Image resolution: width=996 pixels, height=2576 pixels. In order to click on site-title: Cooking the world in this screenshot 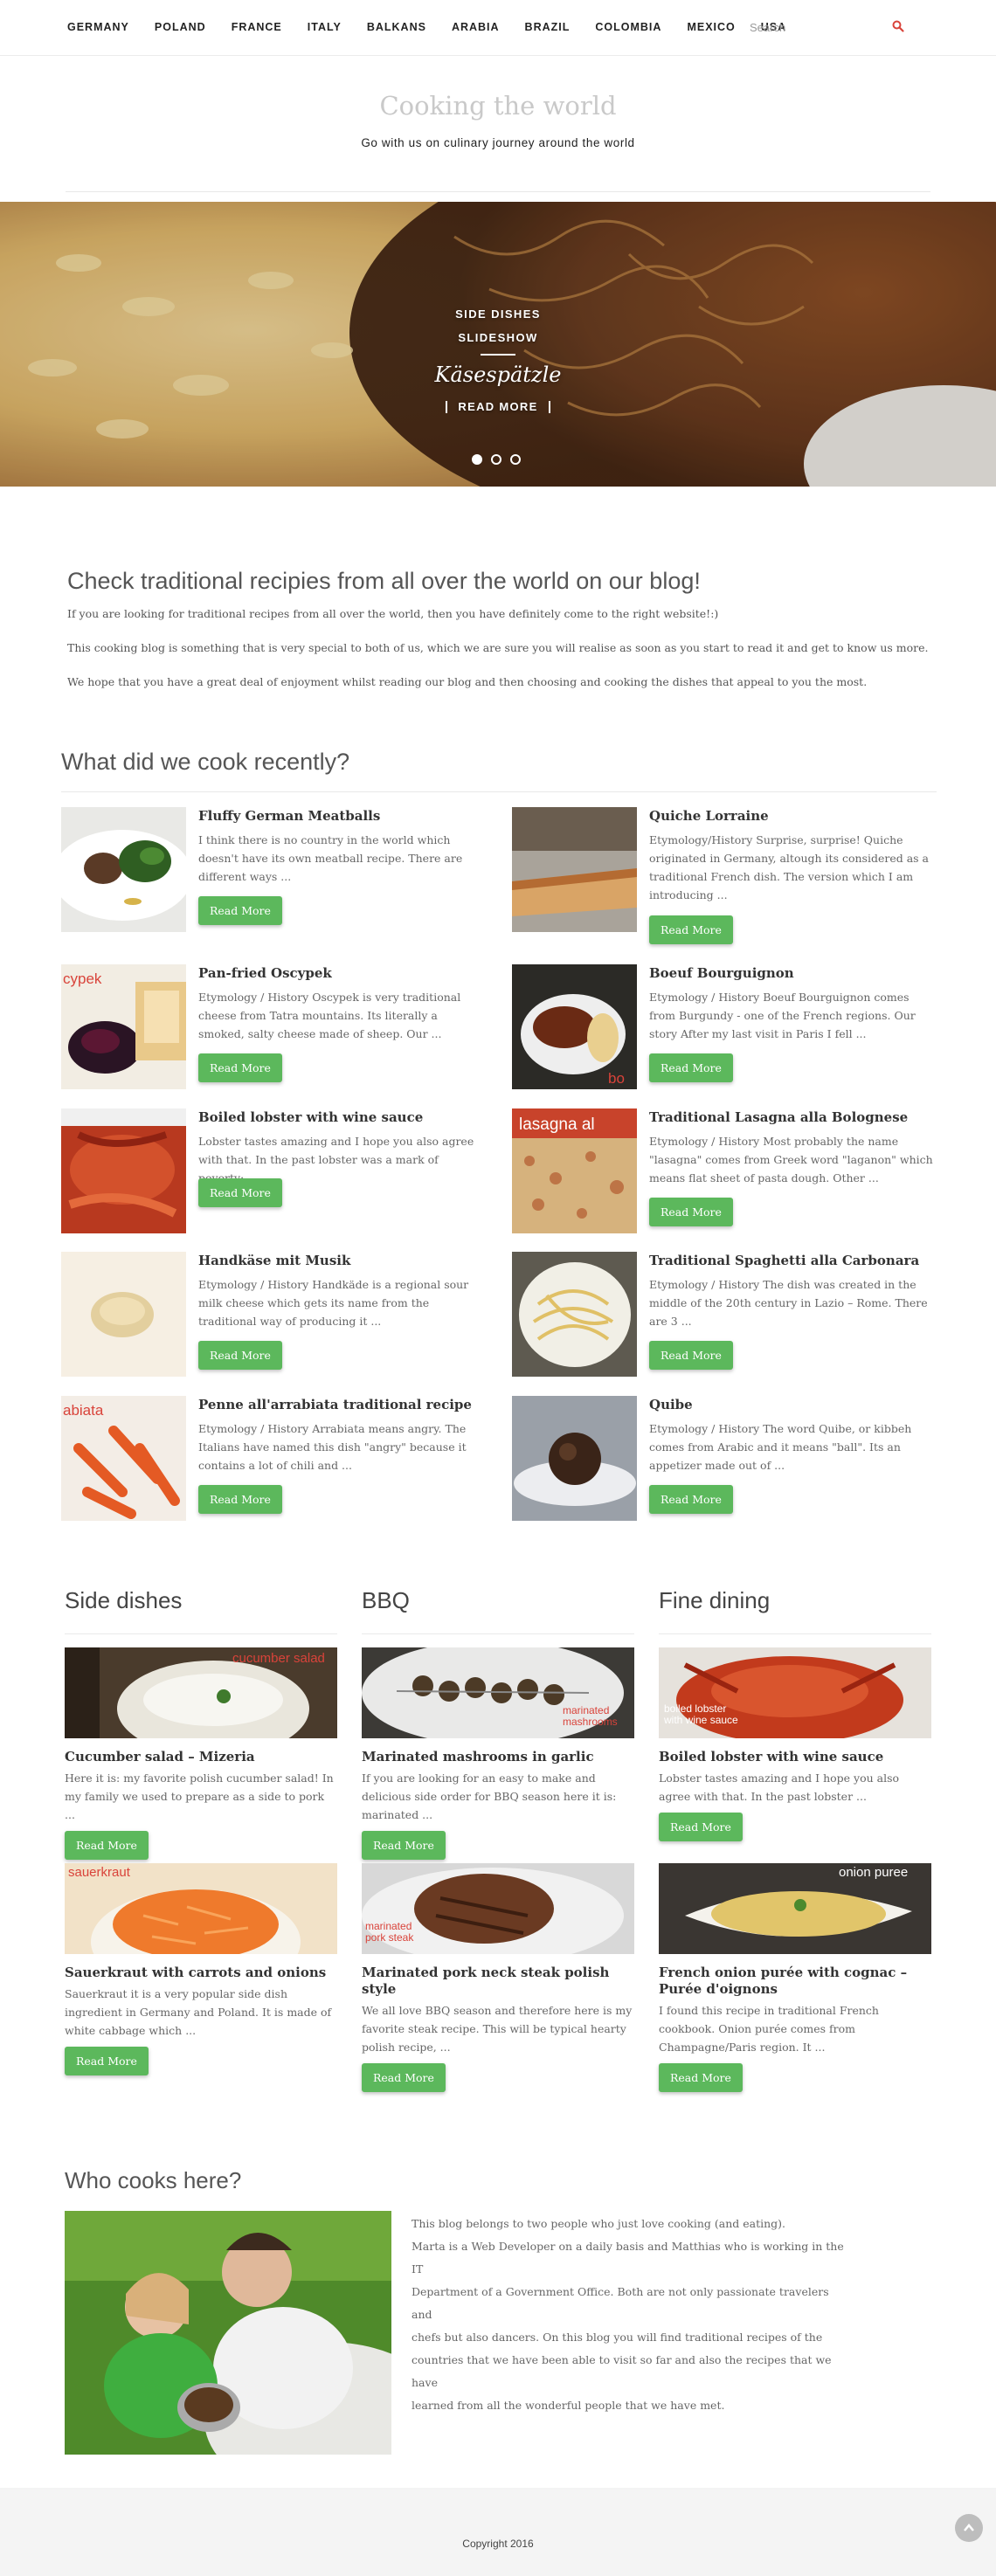, I will do `click(498, 106)`.